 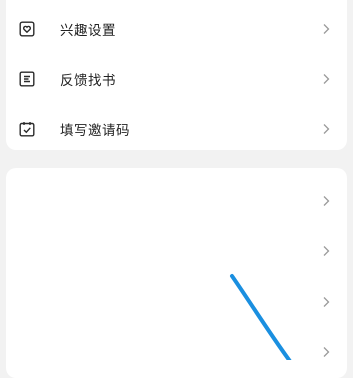 What do you see at coordinates (95, 131) in the screenshot?
I see `menu-item-label: 填写邀请码` at bounding box center [95, 131].